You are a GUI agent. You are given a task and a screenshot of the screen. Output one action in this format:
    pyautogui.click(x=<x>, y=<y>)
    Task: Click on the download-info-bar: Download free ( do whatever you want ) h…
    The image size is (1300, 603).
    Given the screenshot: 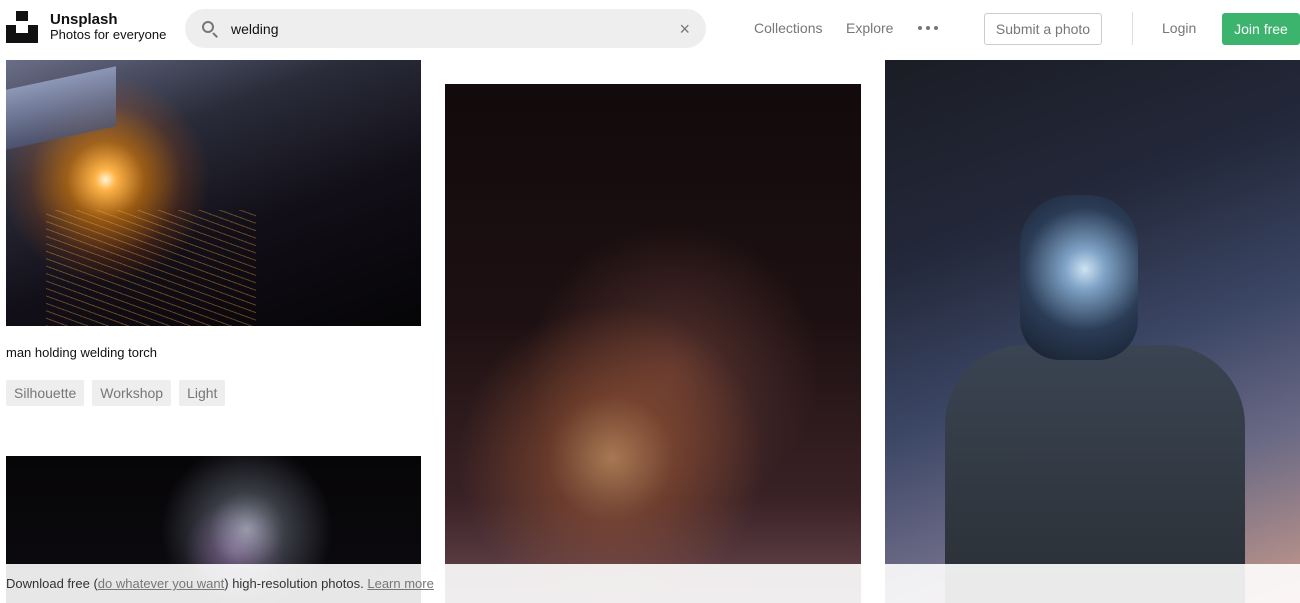 What is the action you would take?
    pyautogui.click(x=650, y=583)
    